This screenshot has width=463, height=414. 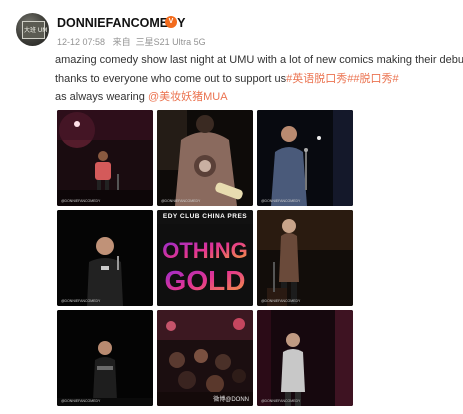 I want to click on photo-3-watermark: @DONNIEFANCOMEDY, so click(x=281, y=201).